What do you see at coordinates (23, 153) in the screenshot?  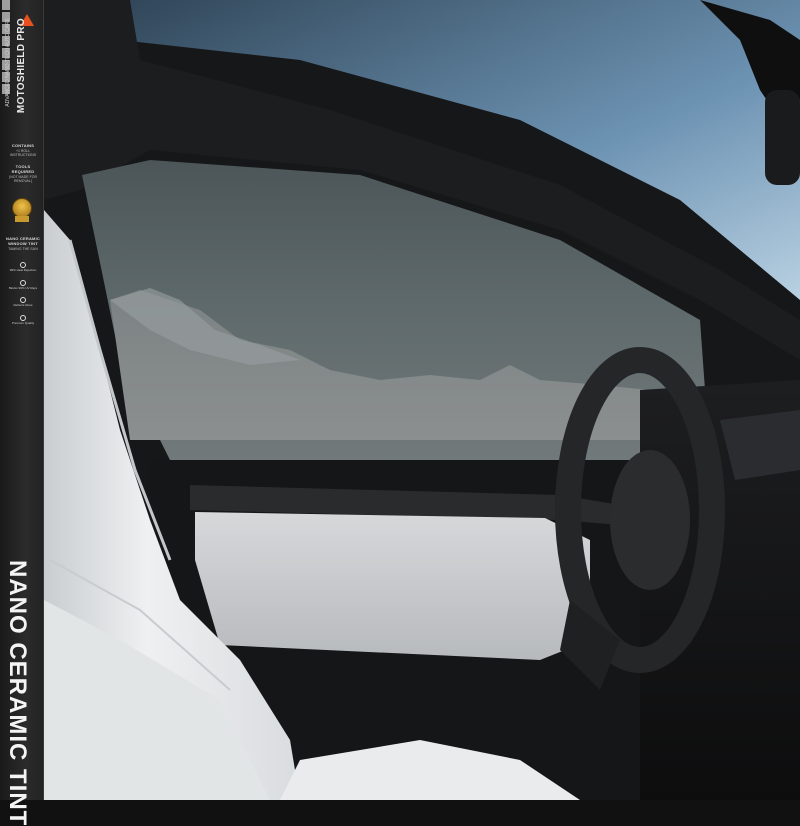 I see `contains-sub: +1 ROLL INSTRUCTIONS` at bounding box center [23, 153].